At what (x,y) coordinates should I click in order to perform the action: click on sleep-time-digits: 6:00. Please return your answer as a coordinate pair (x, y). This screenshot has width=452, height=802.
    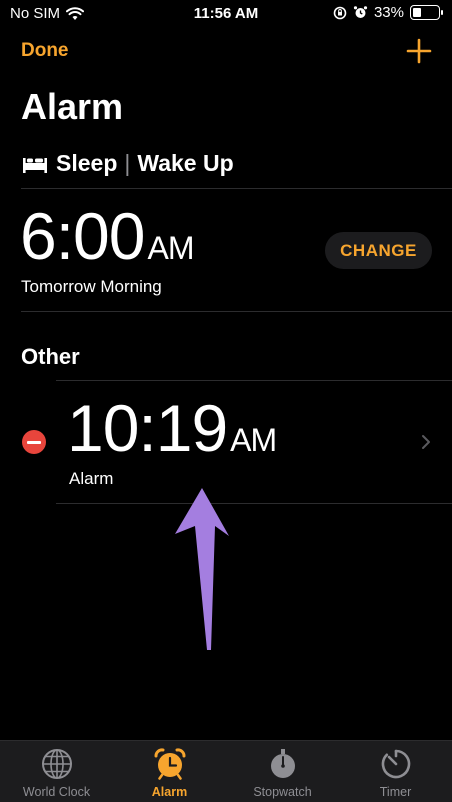
    Looking at the image, I should click on (82, 236).